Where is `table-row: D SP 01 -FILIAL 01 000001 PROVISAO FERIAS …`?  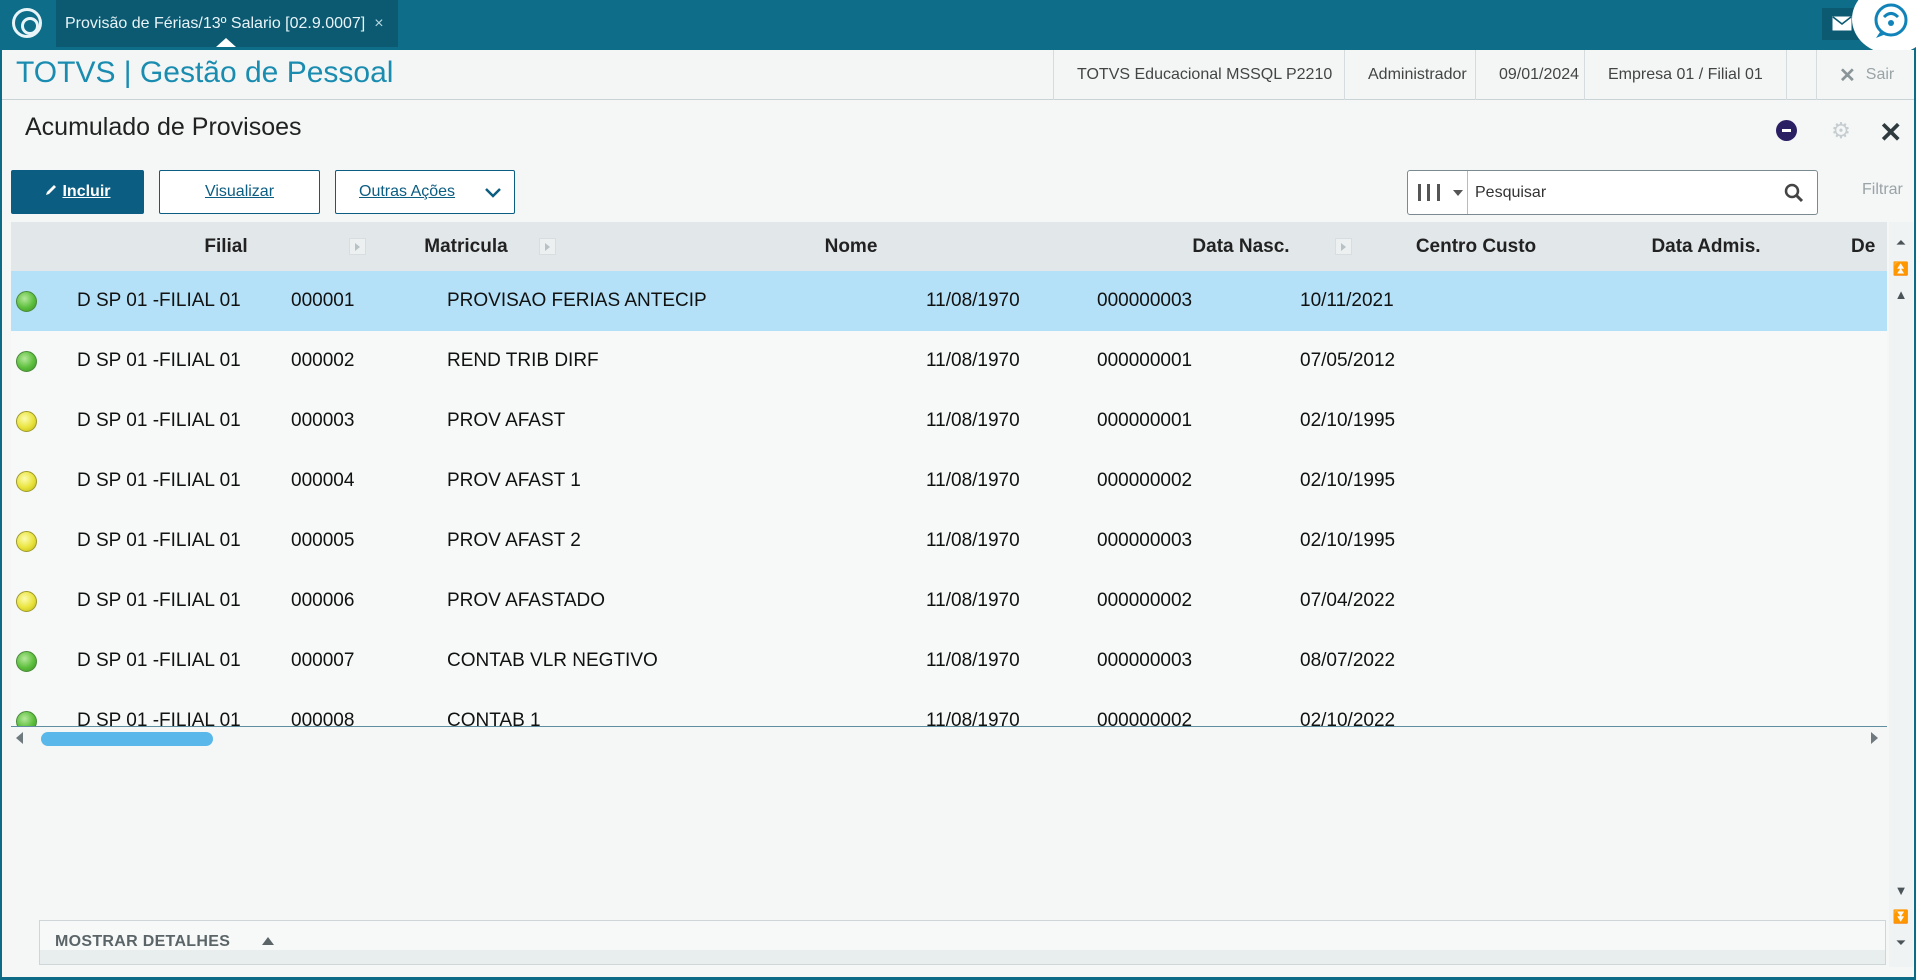
table-row: D SP 01 -FILIAL 01 000001 PROVISAO FERIAS … is located at coordinates (949, 301).